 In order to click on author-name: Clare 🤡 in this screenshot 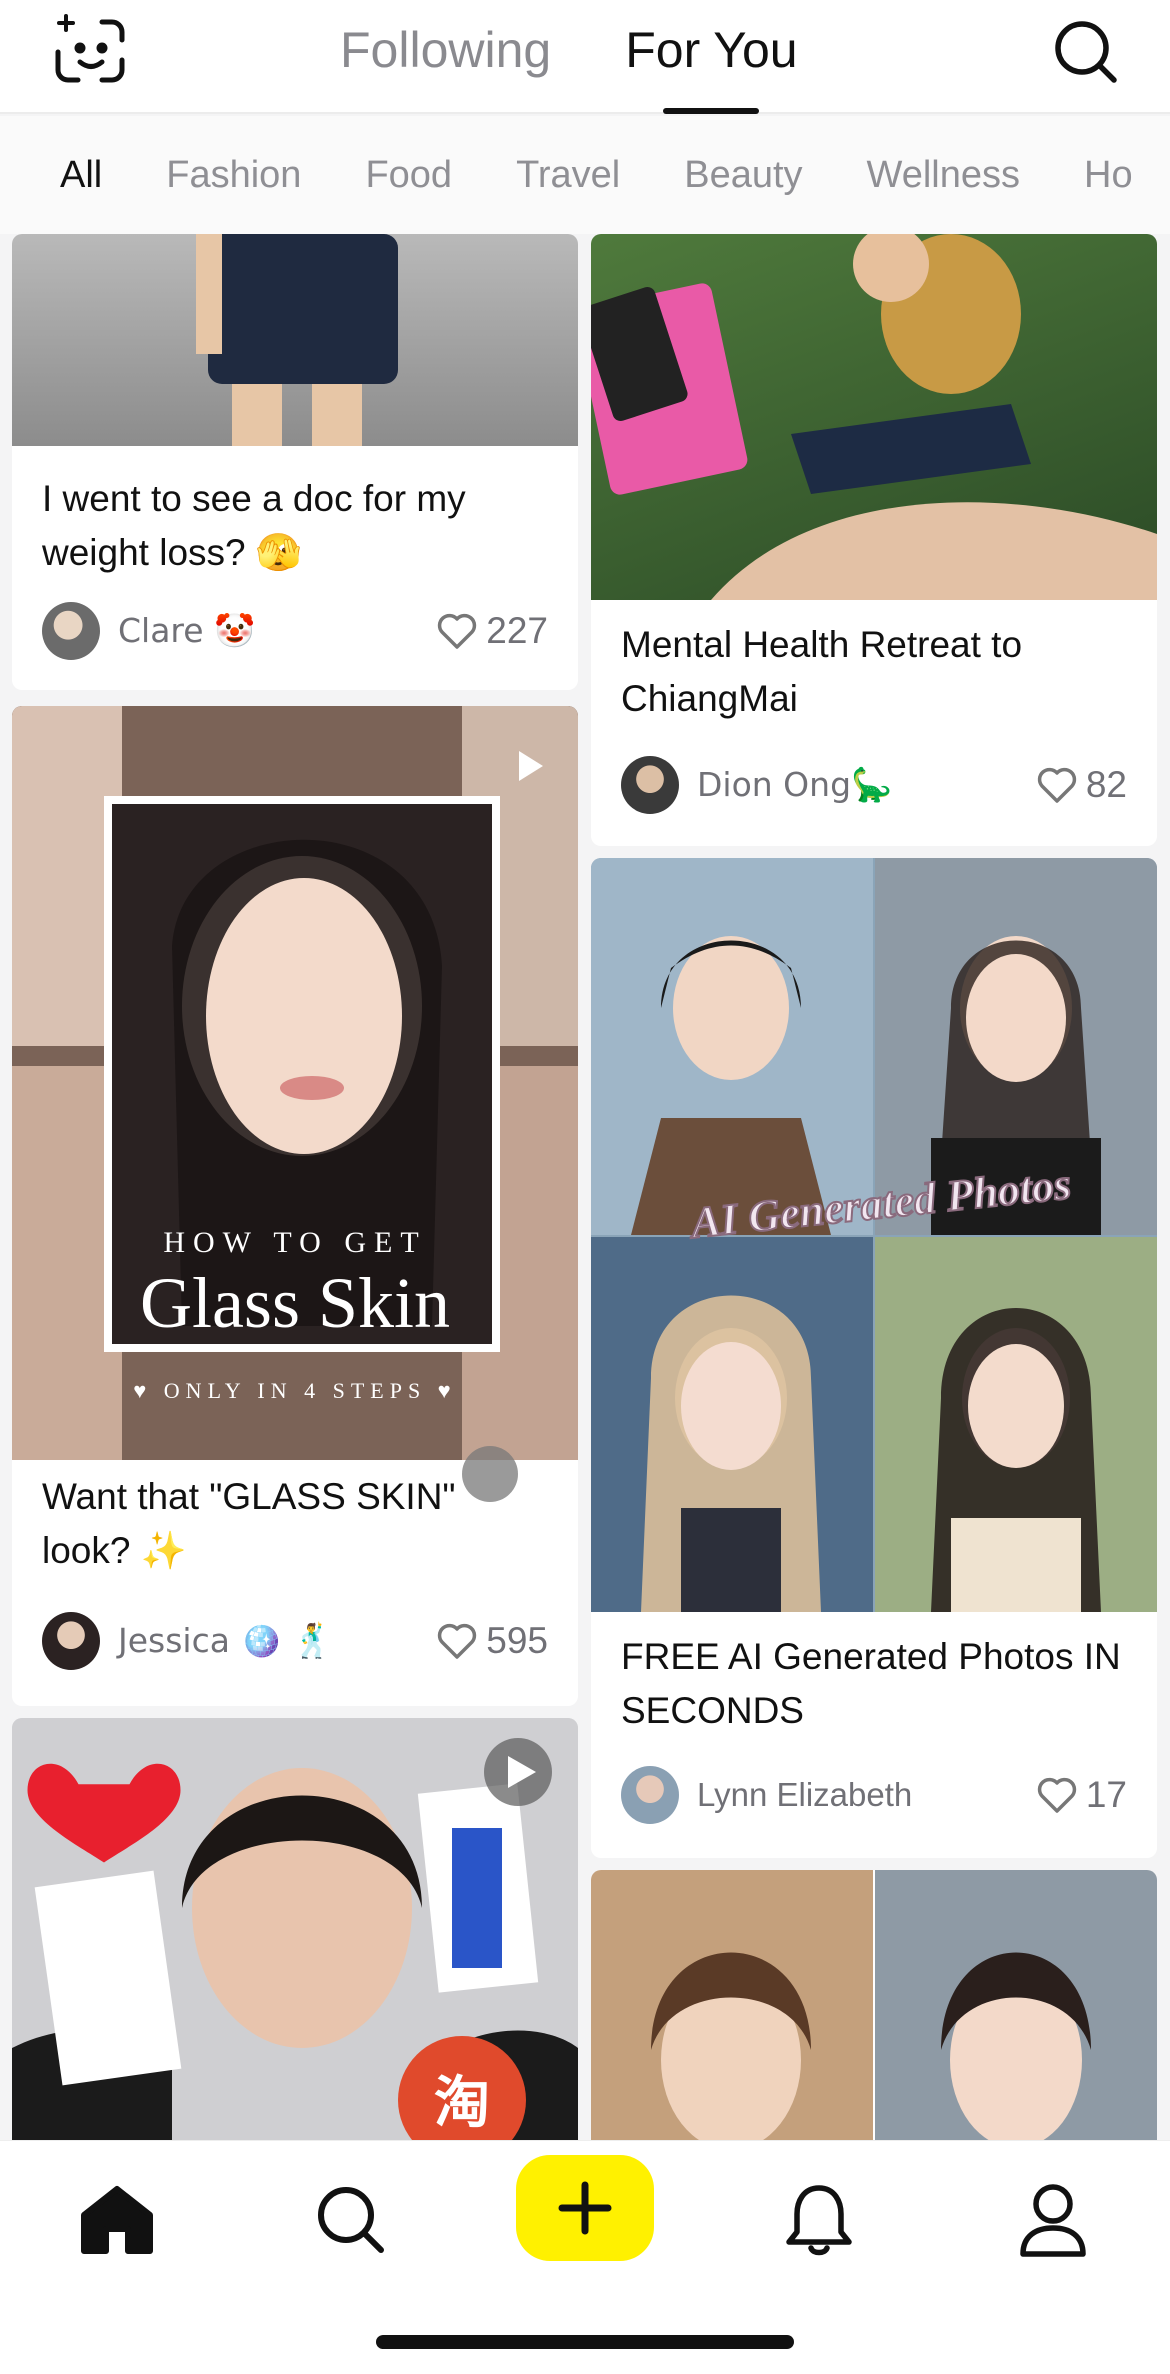, I will do `click(186, 631)`.